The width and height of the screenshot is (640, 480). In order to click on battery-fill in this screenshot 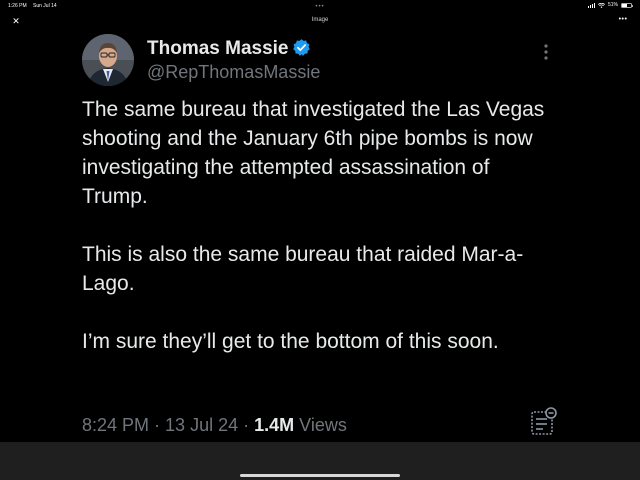, I will do `click(624, 5)`.